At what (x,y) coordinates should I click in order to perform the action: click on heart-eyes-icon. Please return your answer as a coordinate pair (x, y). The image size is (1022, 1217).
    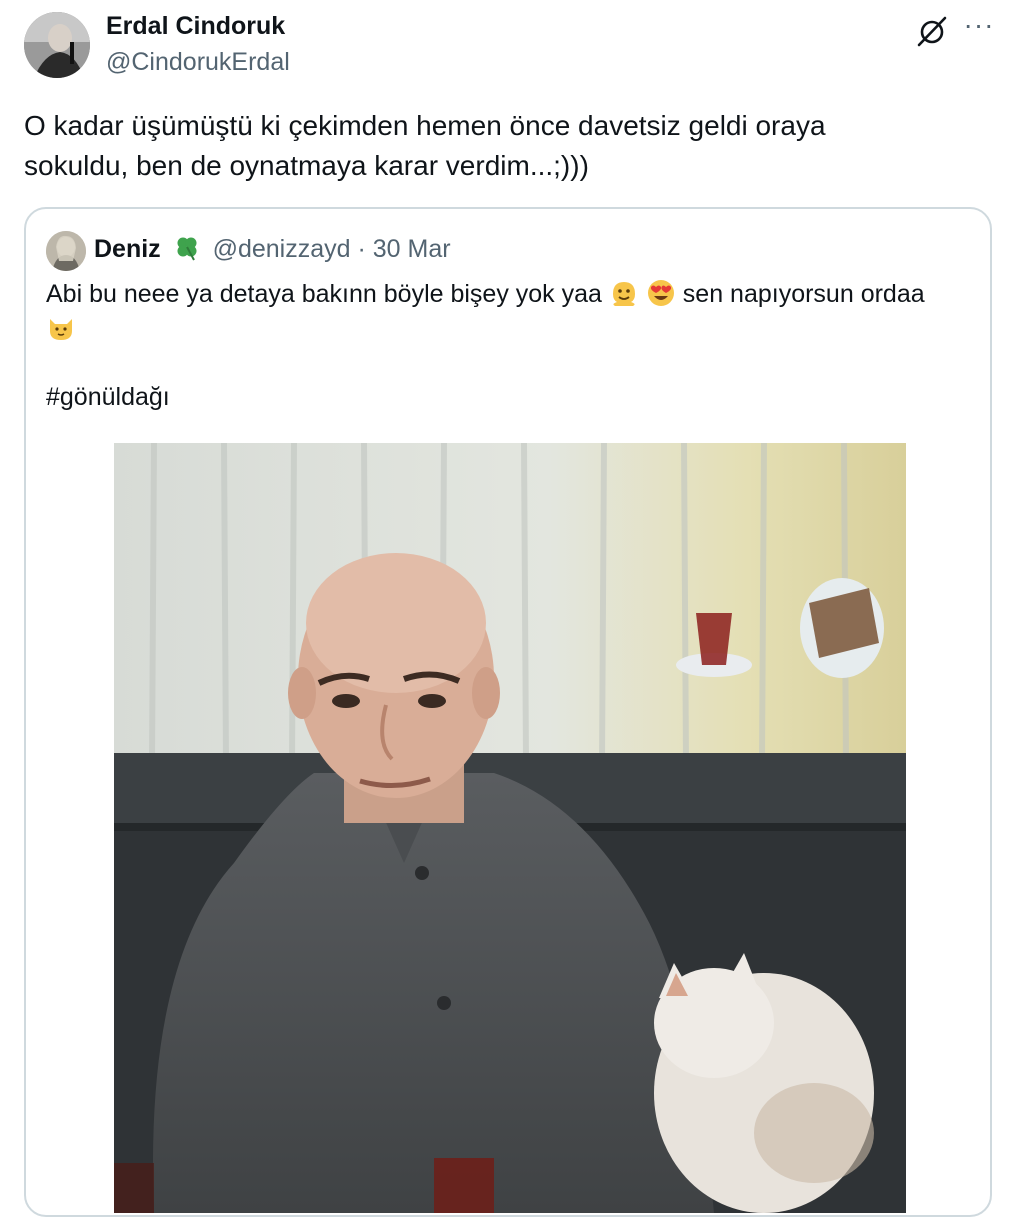
    Looking at the image, I should click on (661, 293).